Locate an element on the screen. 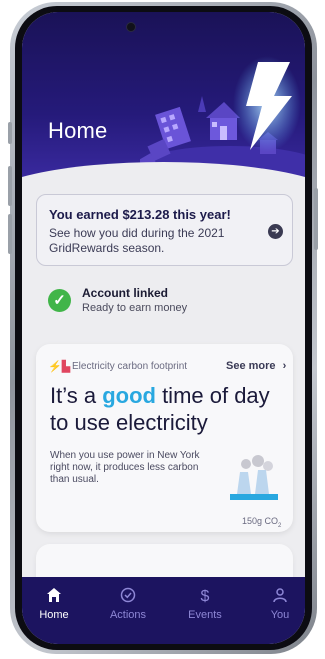 The height and width of the screenshot is (659, 325). tab-you-label: You is located at coordinates (280, 615).